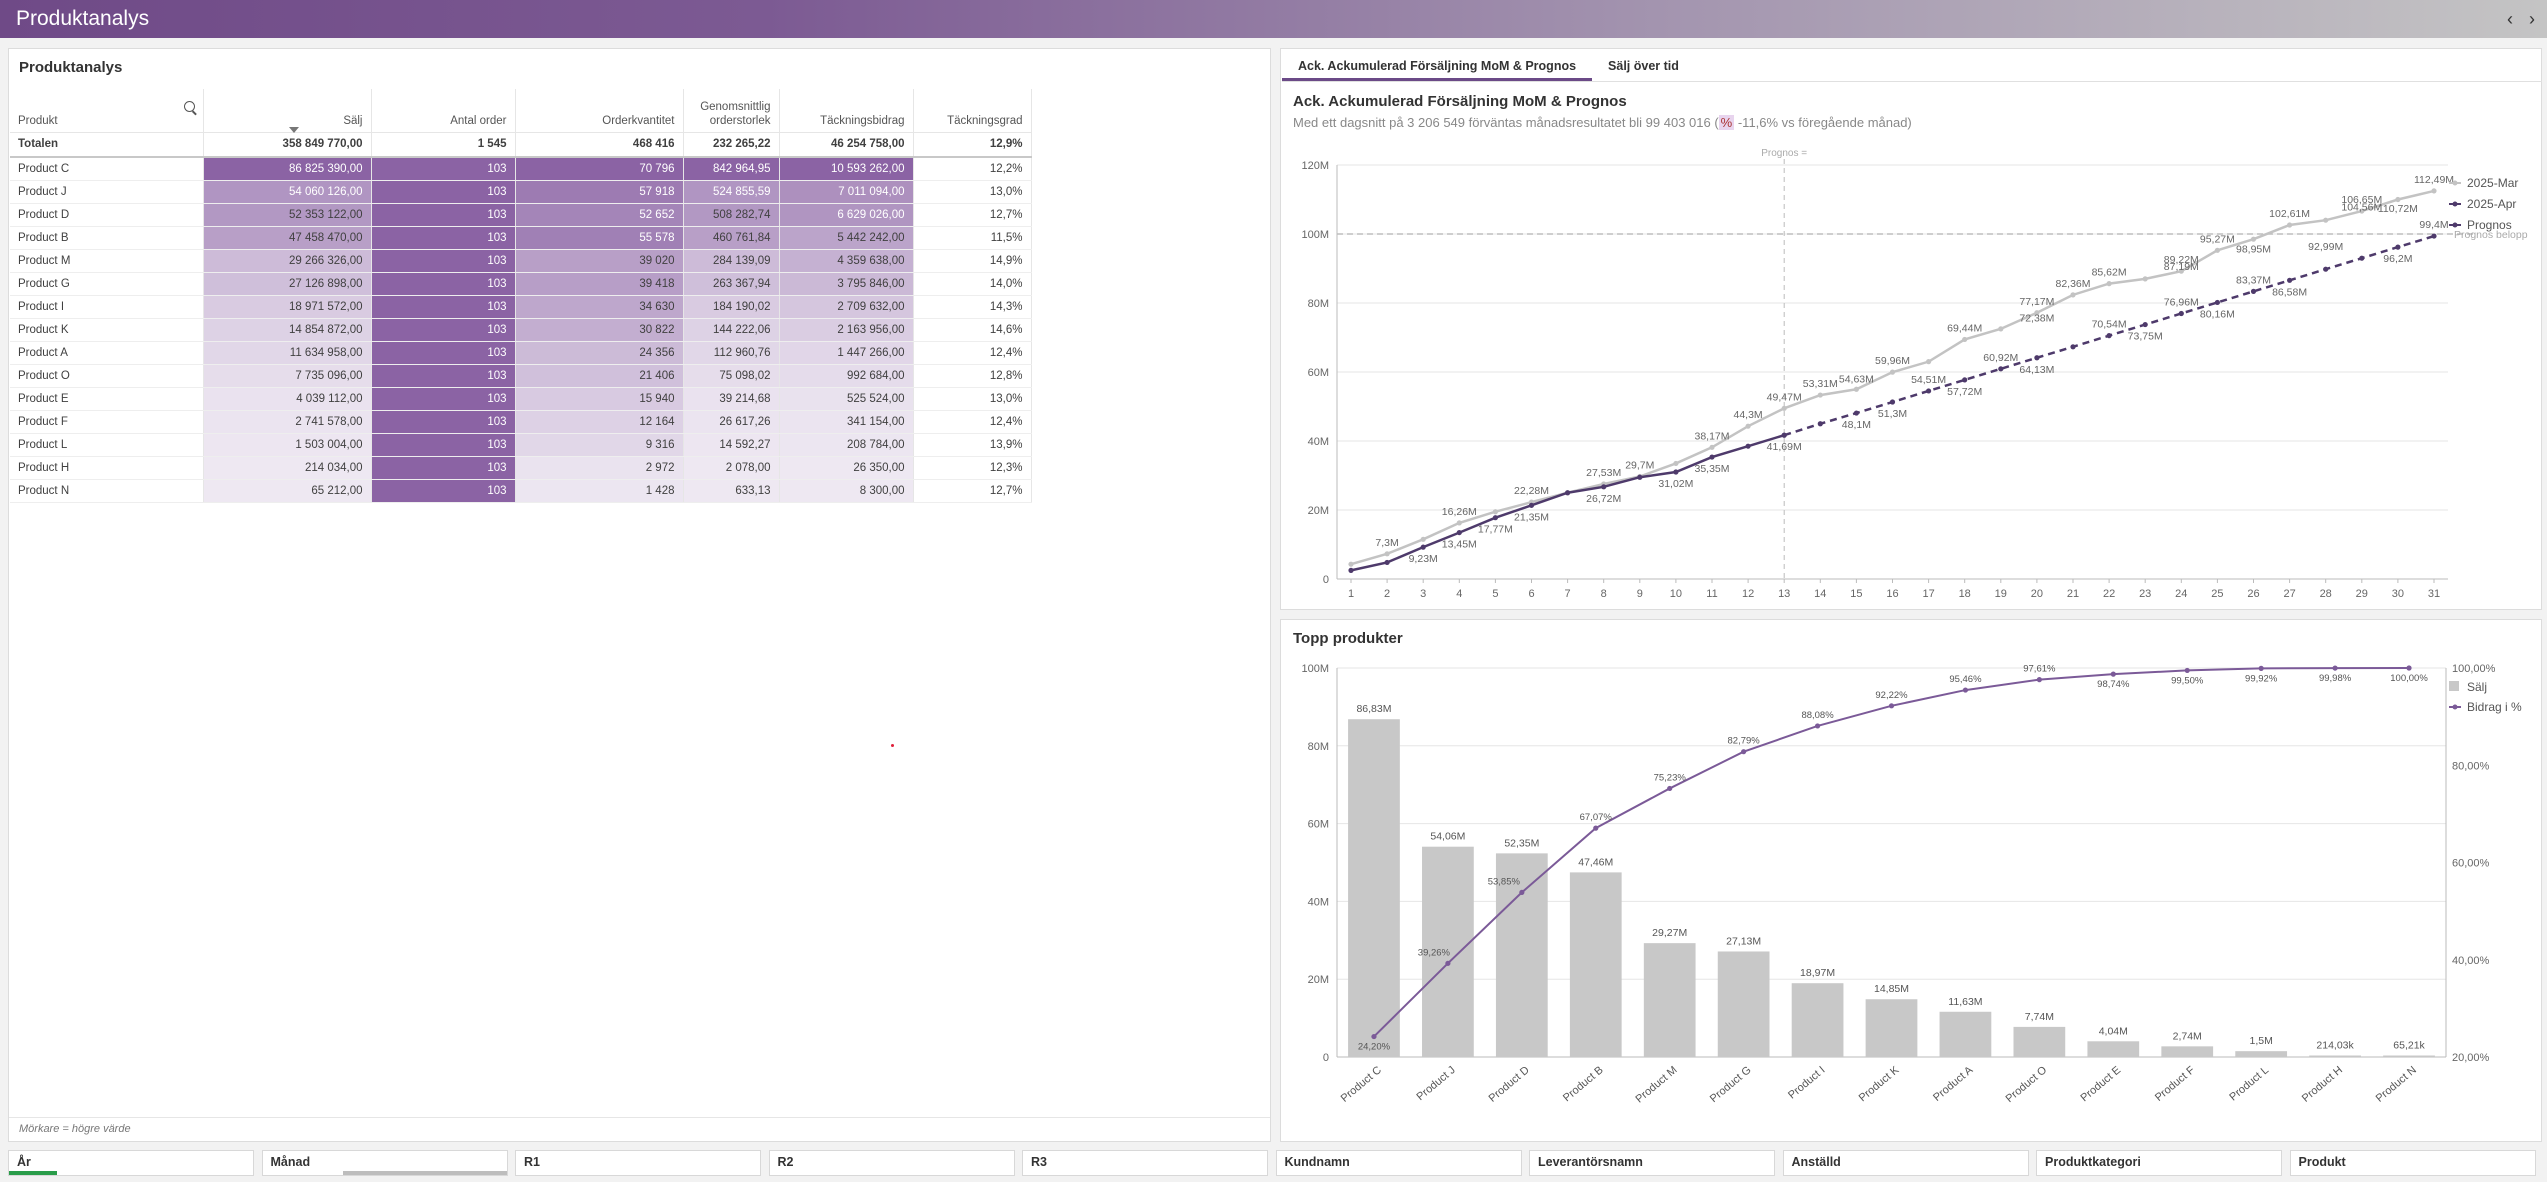  Describe the element at coordinates (1892, 361) in the screenshot. I see `data-label: 59,96M` at that location.